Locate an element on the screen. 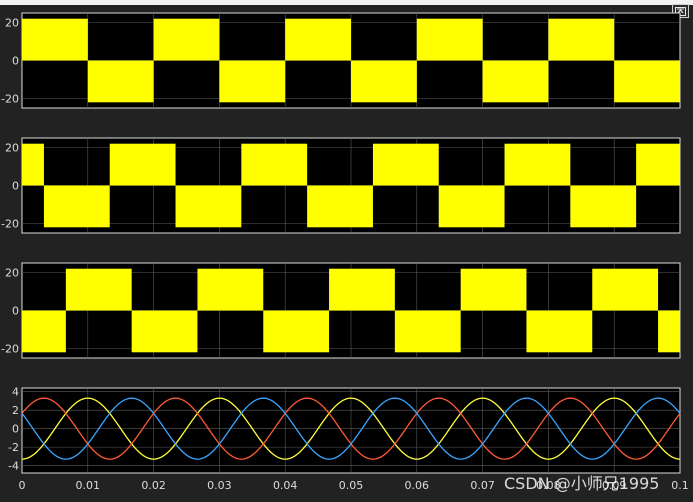  x-tick-label: 0.07 is located at coordinates (482, 485).